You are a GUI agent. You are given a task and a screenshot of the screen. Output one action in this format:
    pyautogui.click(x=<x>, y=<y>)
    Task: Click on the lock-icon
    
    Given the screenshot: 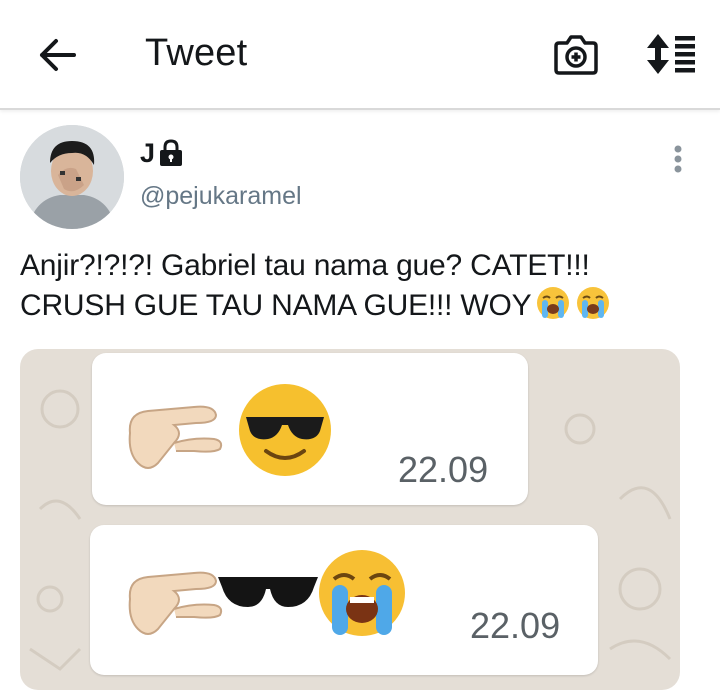 What is the action you would take?
    pyautogui.click(x=171, y=153)
    